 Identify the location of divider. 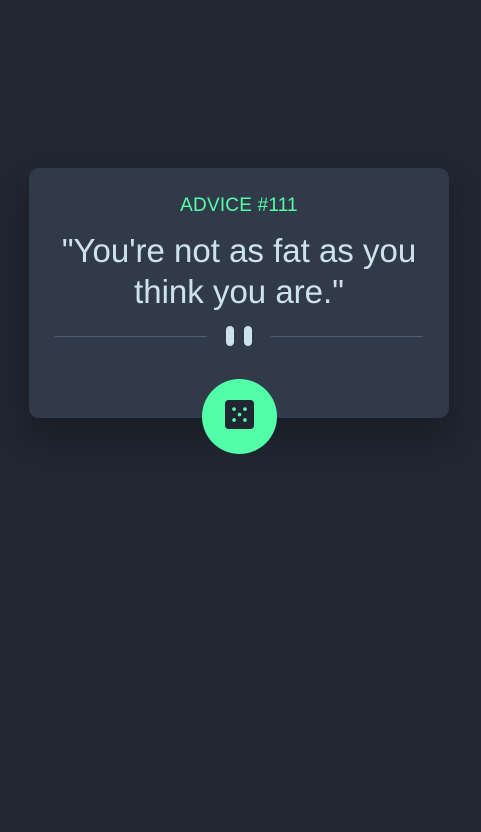
(239, 337).